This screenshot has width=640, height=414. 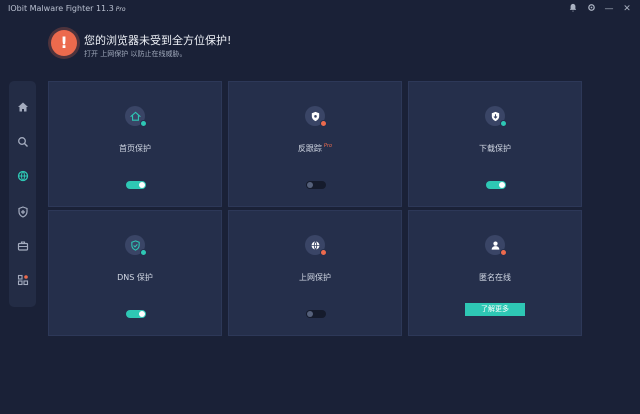 I want to click on card-label-text: 首页保护, so click(x=135, y=148).